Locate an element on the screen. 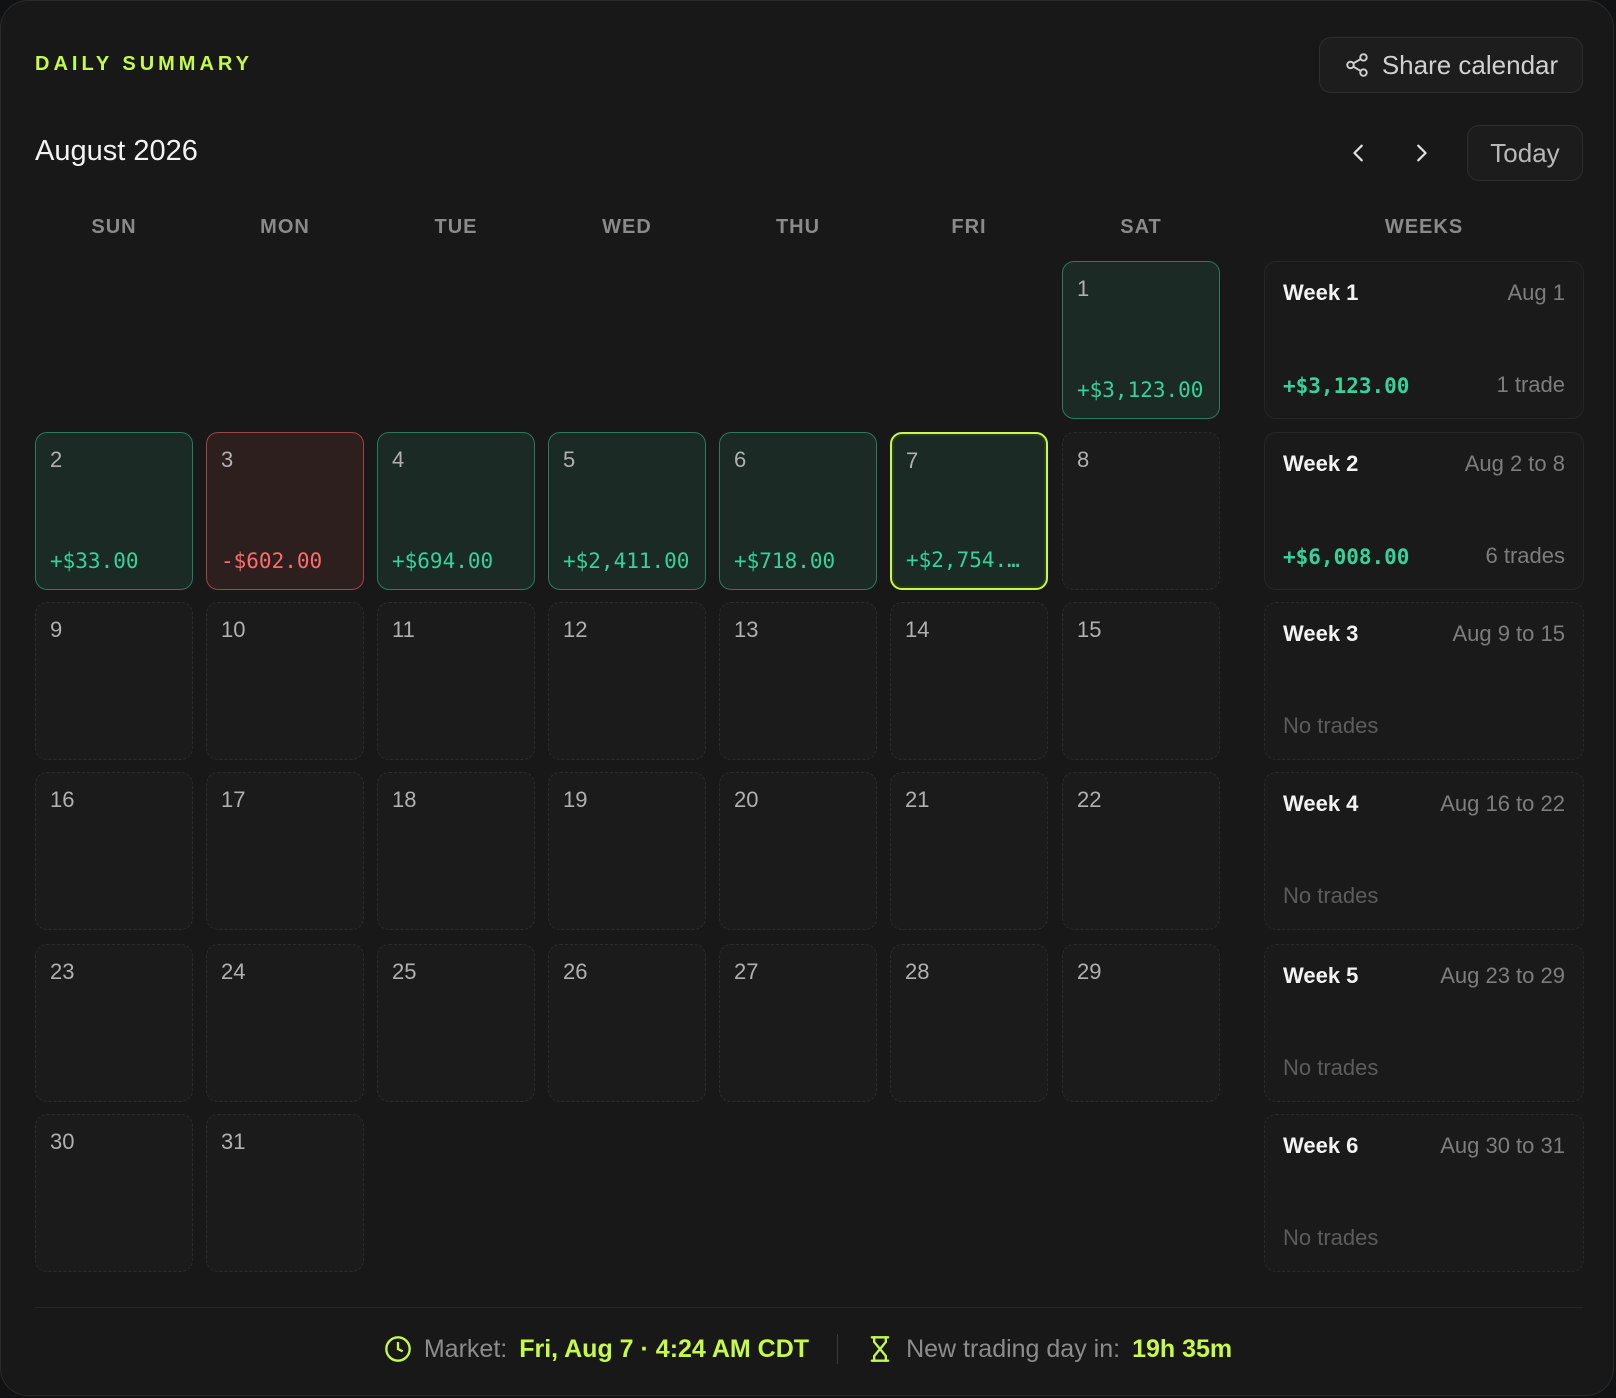 This screenshot has width=1616, height=1398. day-number: 28 is located at coordinates (917, 971).